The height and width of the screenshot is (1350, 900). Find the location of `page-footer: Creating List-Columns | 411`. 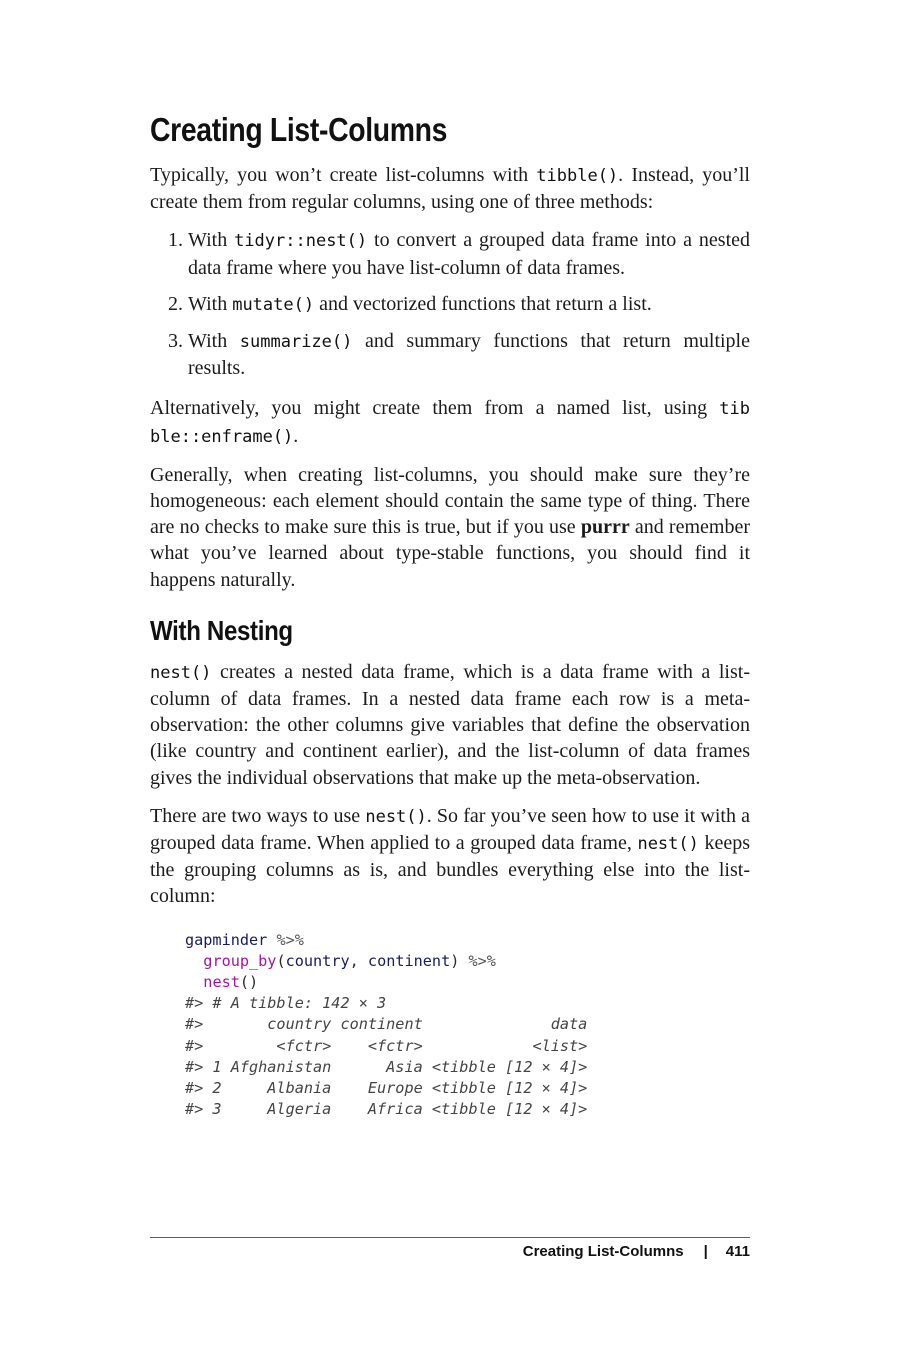

page-footer: Creating List-Columns | 411 is located at coordinates (636, 1251).